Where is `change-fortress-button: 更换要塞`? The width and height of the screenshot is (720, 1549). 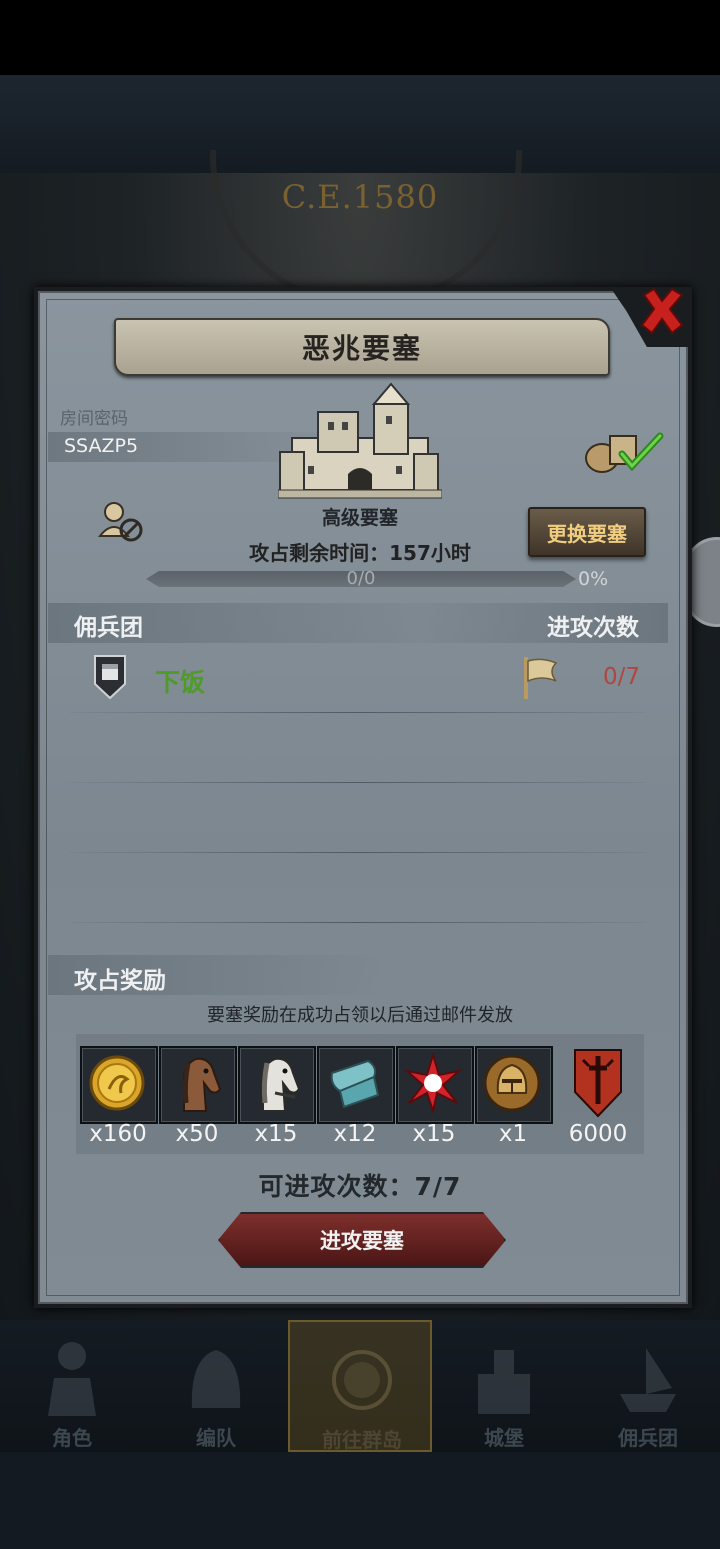 change-fortress-button: 更换要塞 is located at coordinates (587, 532).